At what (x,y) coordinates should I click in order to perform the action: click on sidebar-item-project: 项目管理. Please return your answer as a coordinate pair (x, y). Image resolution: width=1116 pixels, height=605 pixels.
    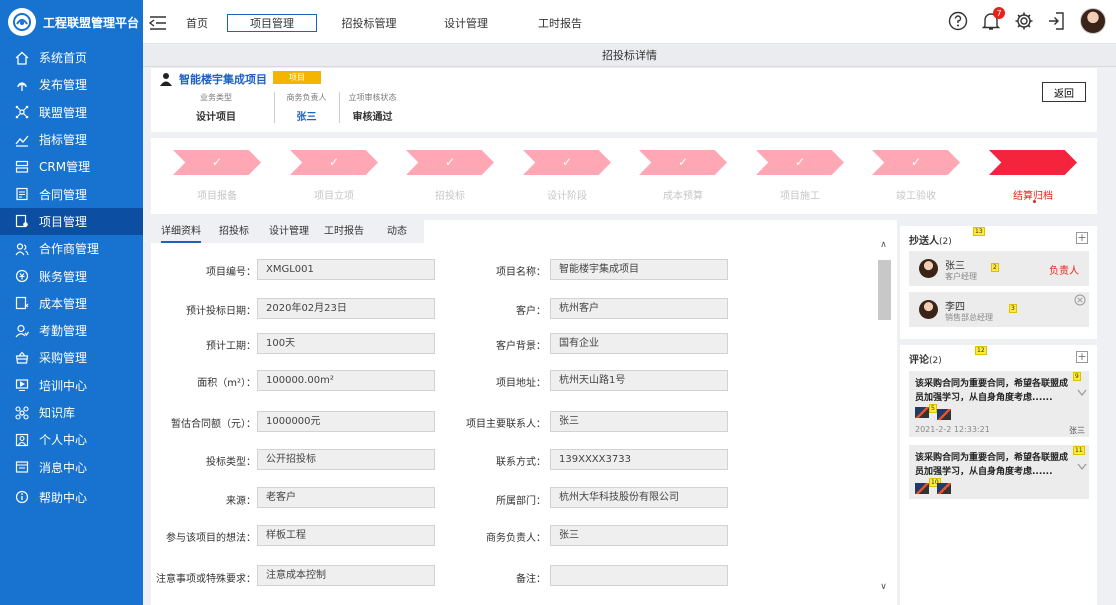
    Looking at the image, I should click on (71, 221).